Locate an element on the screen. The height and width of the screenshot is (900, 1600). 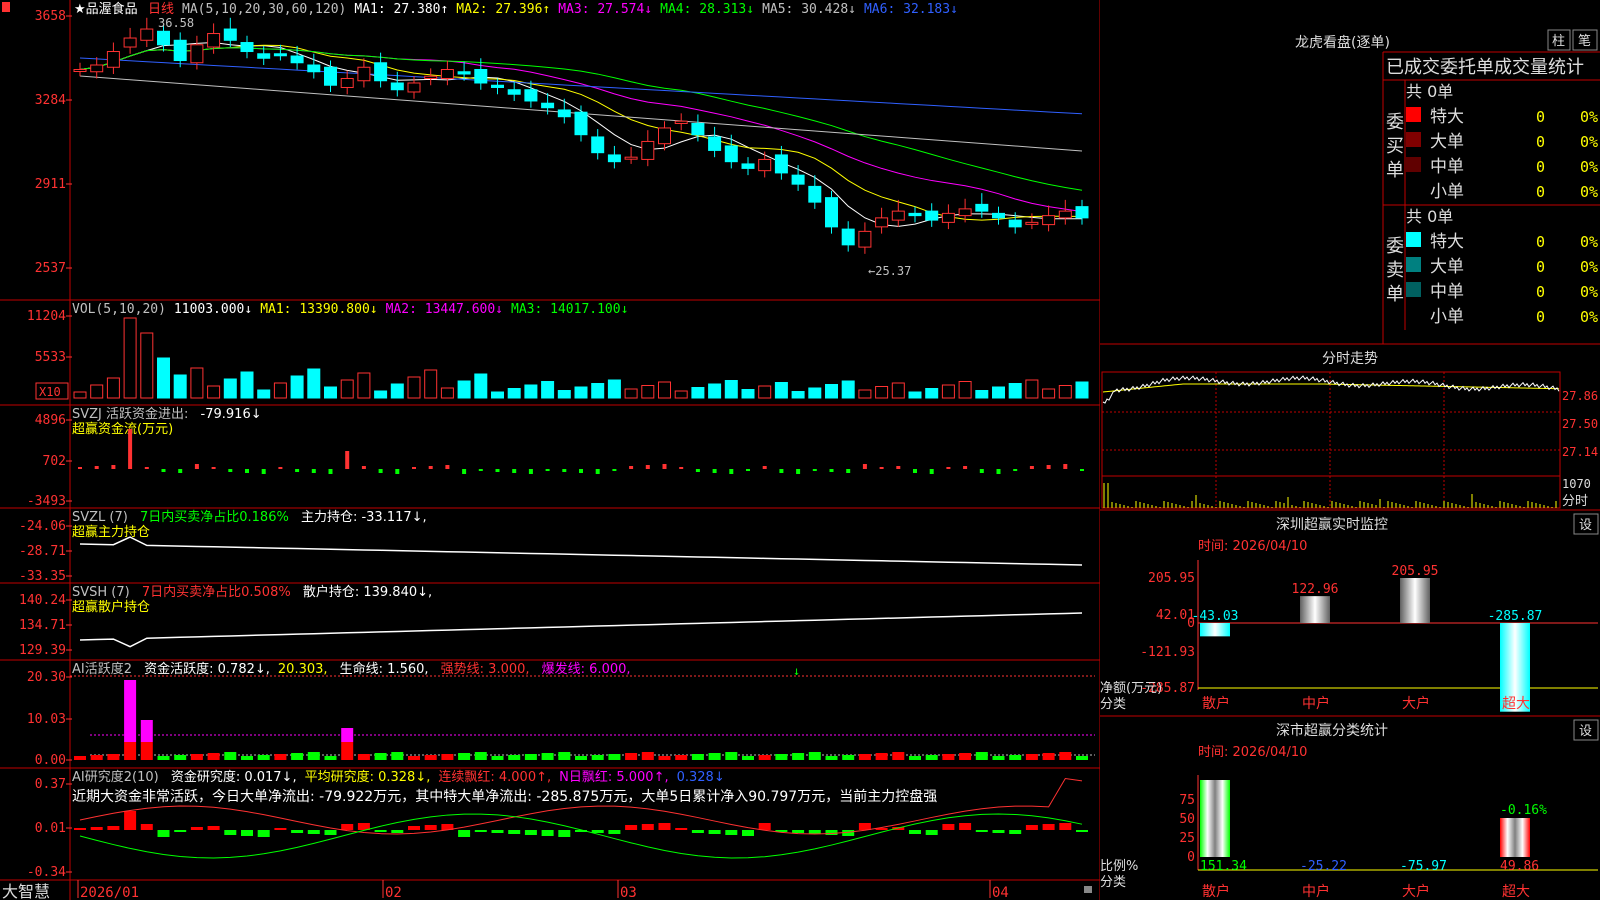
row-name: 中单 is located at coordinates (1447, 292).